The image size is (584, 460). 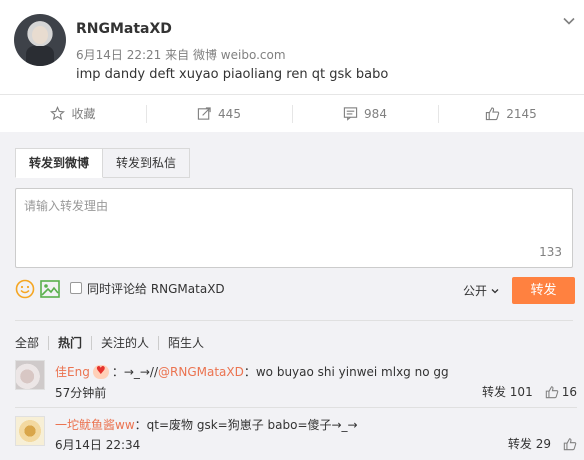 I want to click on comment-actions: 转发 29, so click(x=542, y=443).